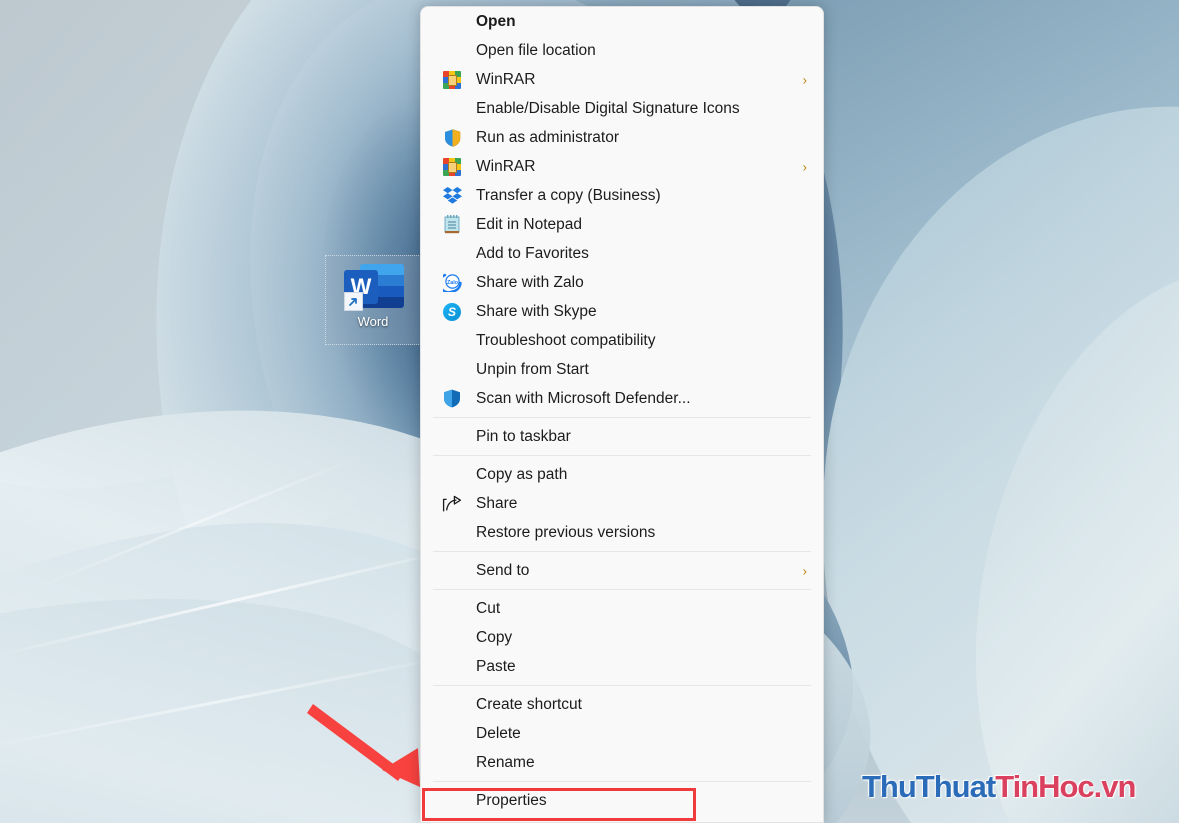 The image size is (1179, 823). Describe the element at coordinates (452, 399) in the screenshot. I see `defender-shield-icon` at that location.